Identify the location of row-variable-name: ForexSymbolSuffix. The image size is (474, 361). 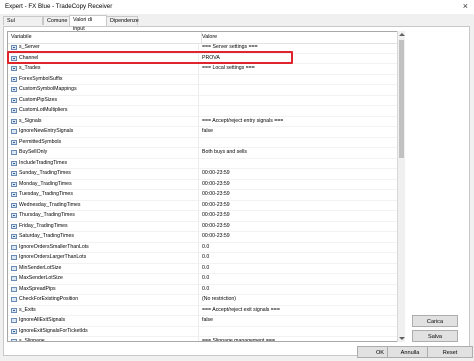
(41, 78).